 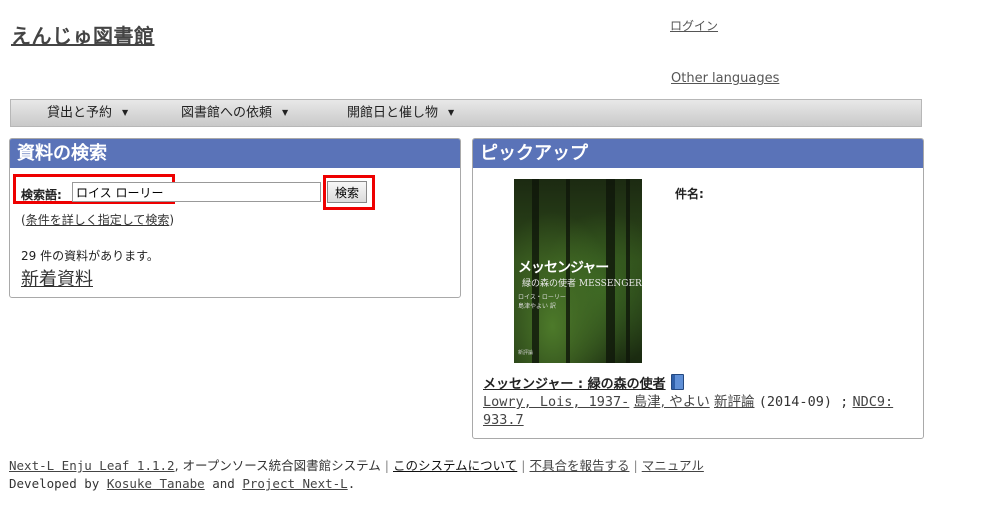 What do you see at coordinates (455, 465) in the screenshot?
I see `about-link: このシステムについて` at bounding box center [455, 465].